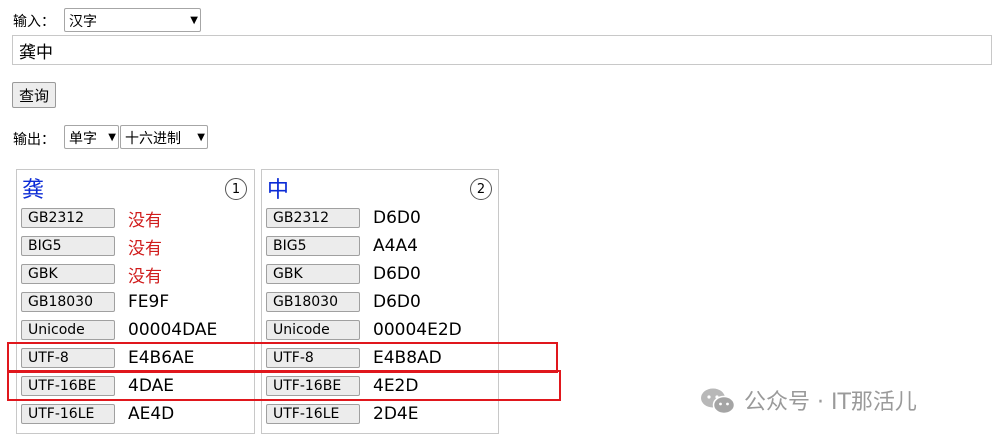 The width and height of the screenshot is (1001, 440). I want to click on encoding-row: GB2312 D6D0, so click(343, 218).